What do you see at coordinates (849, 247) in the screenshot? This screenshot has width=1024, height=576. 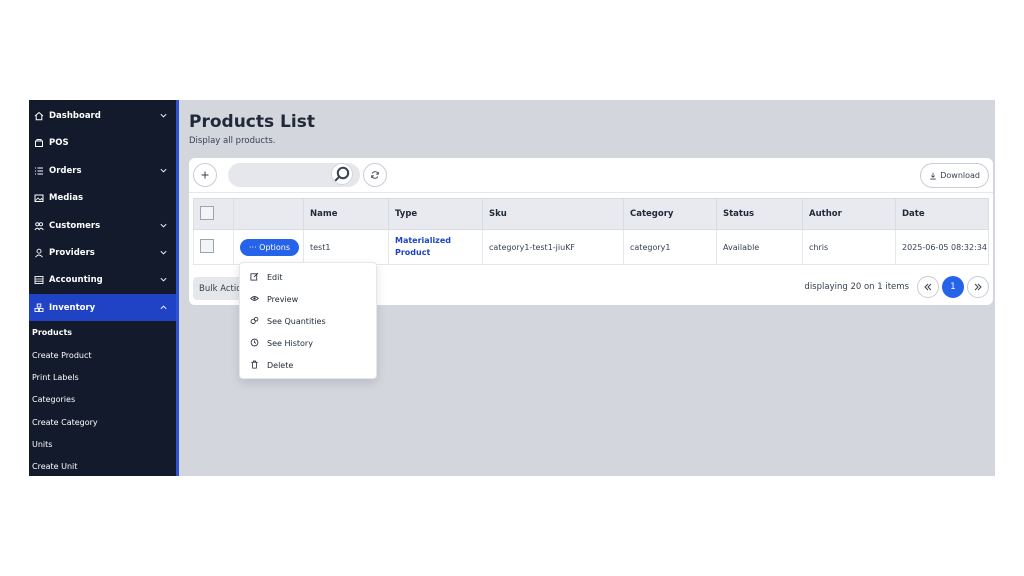 I see `cell-author: chris` at bounding box center [849, 247].